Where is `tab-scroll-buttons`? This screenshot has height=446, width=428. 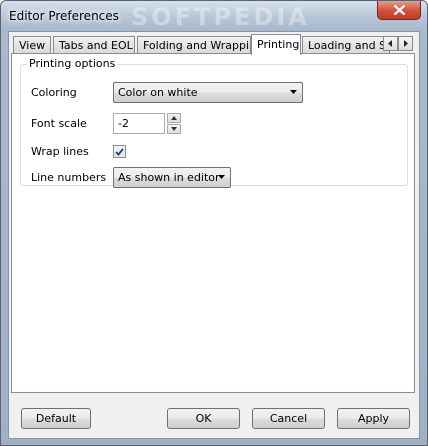
tab-scroll-buttons is located at coordinates (398, 43).